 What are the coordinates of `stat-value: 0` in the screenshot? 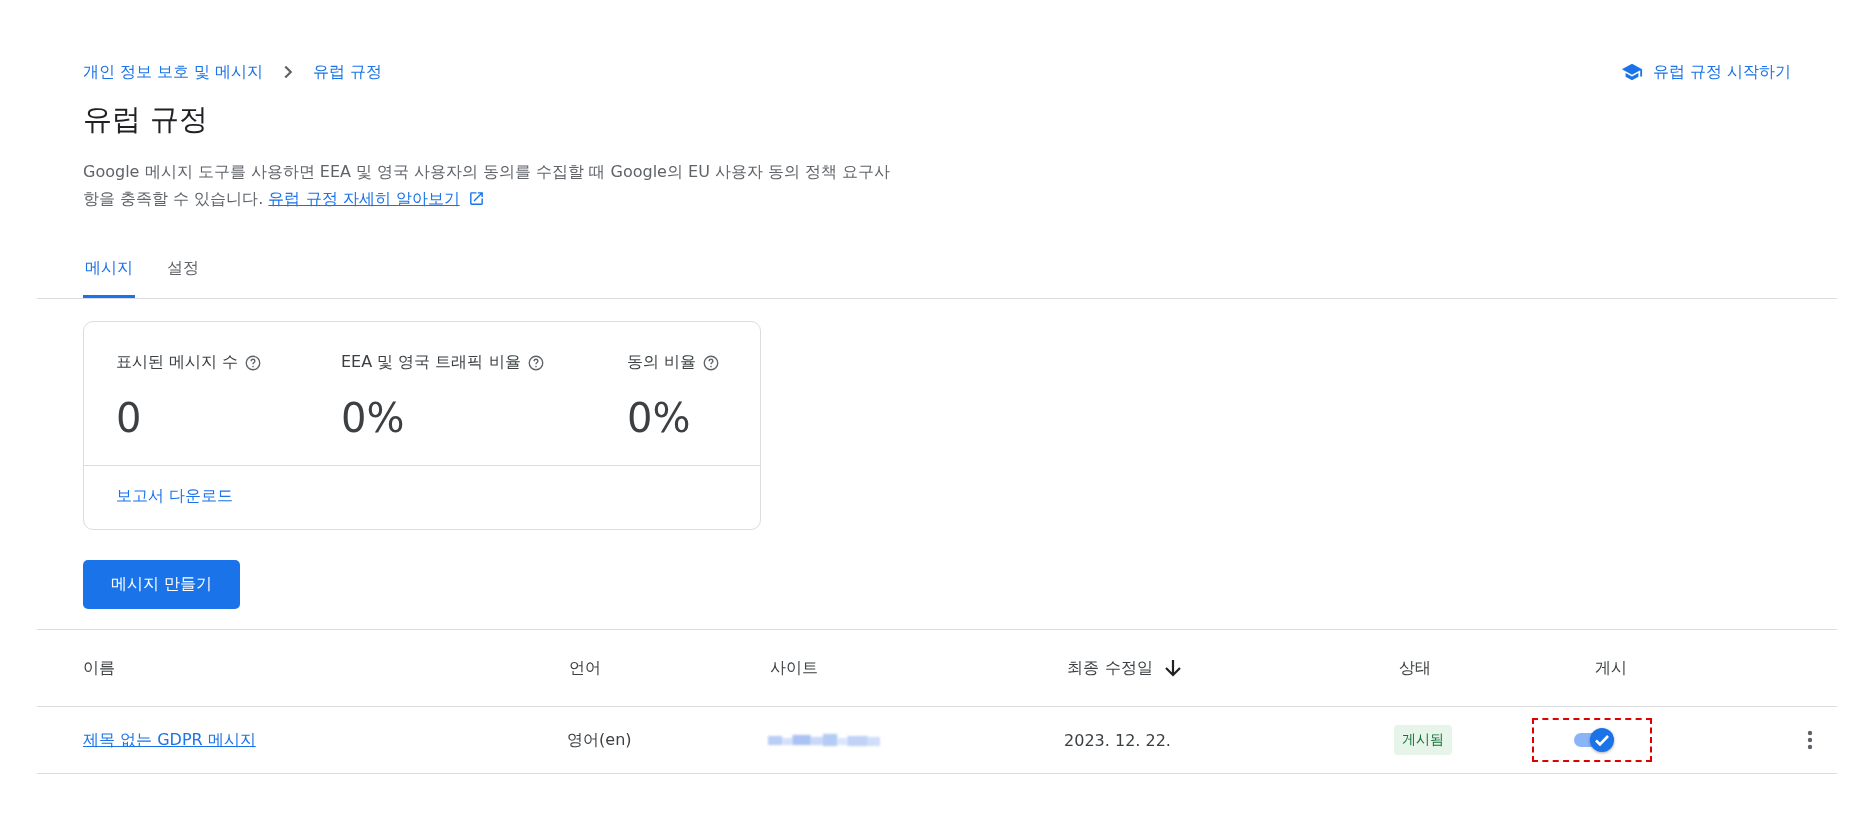 It's located at (129, 418).